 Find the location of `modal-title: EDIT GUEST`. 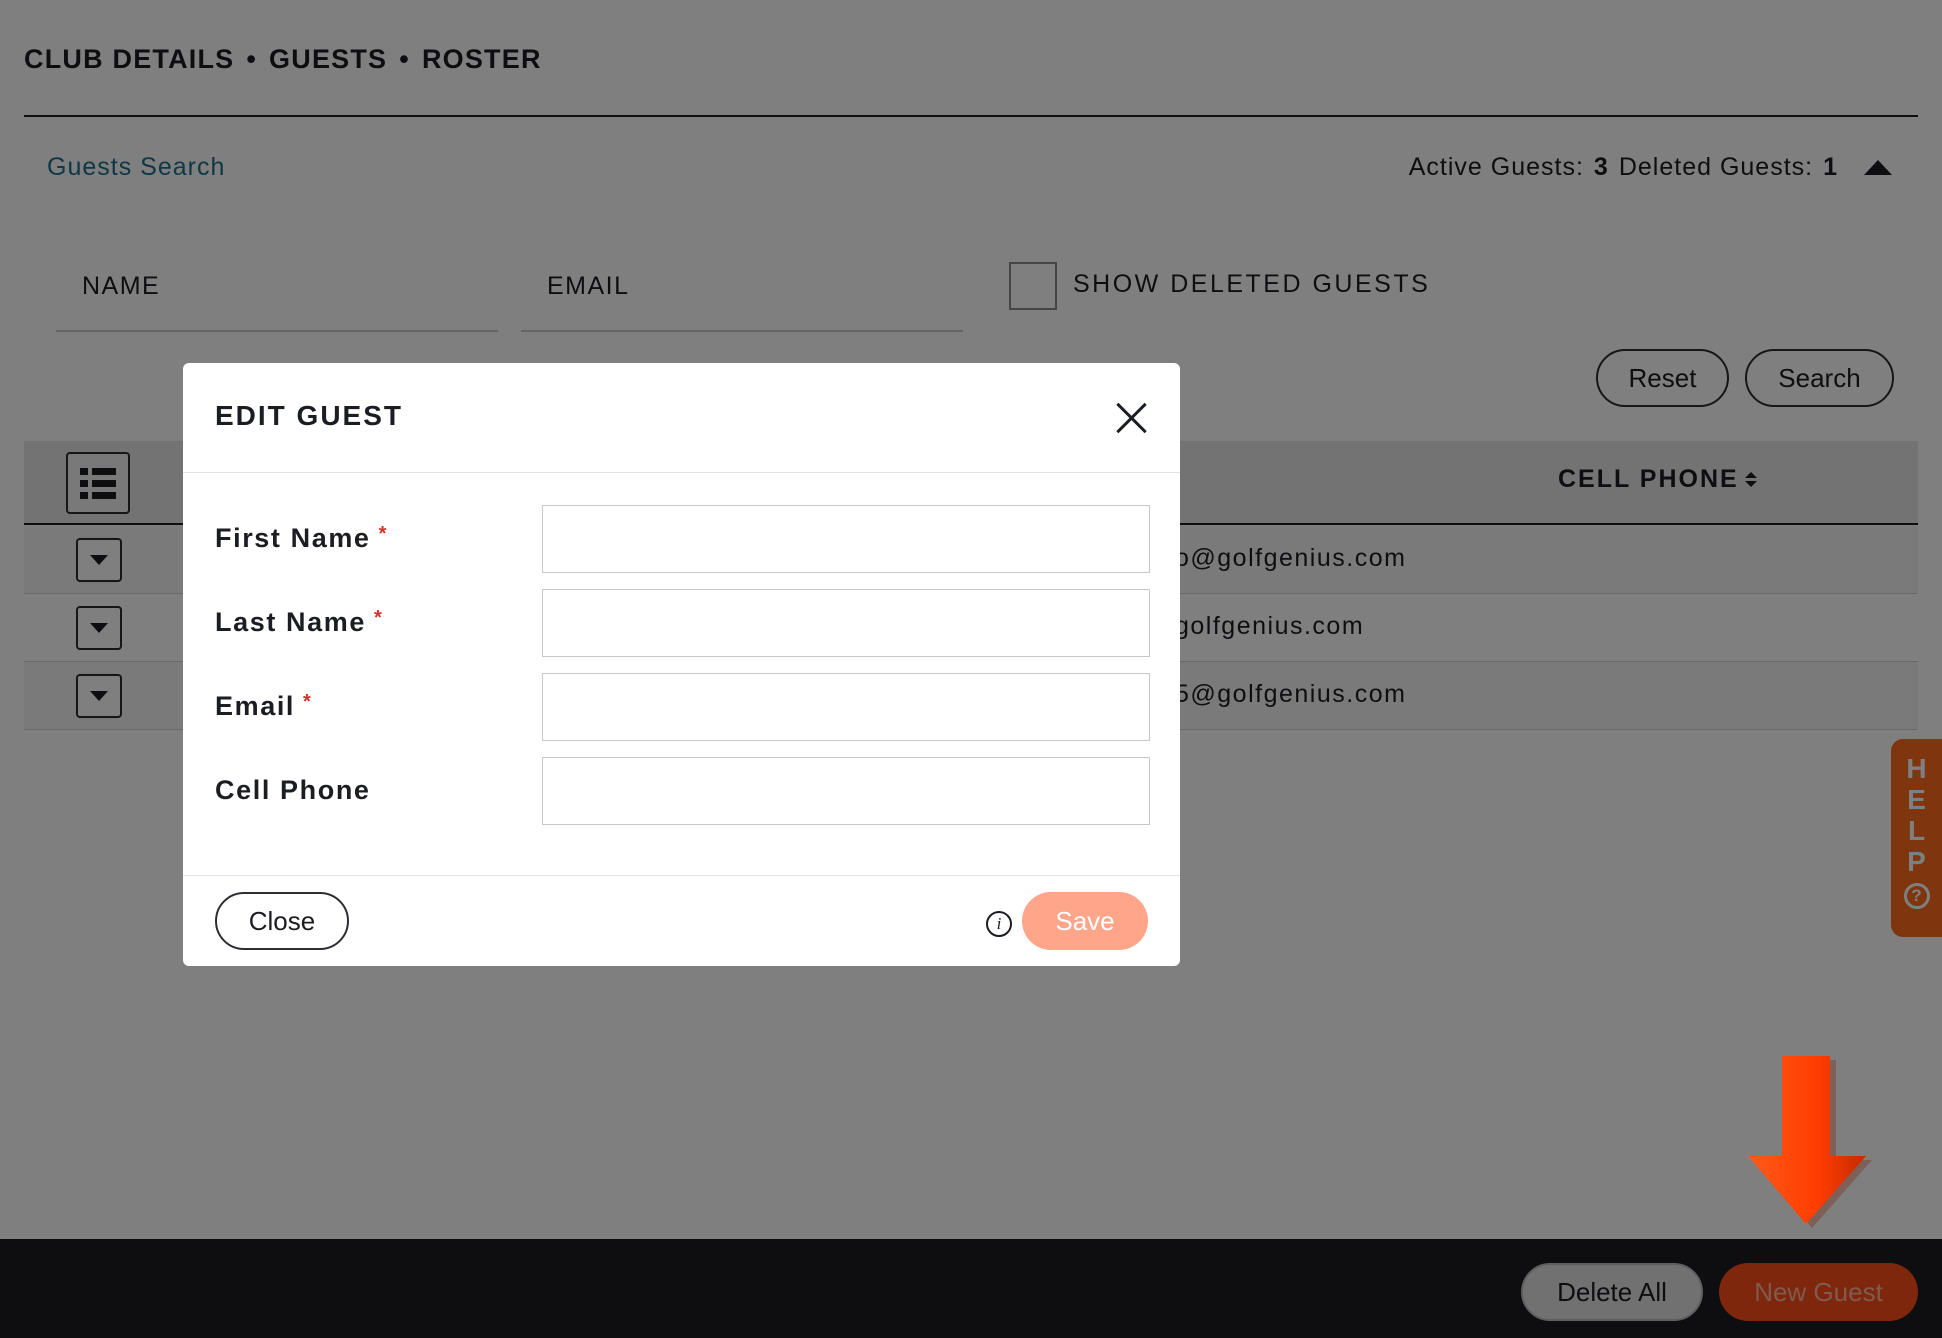

modal-title: EDIT GUEST is located at coordinates (309, 415).